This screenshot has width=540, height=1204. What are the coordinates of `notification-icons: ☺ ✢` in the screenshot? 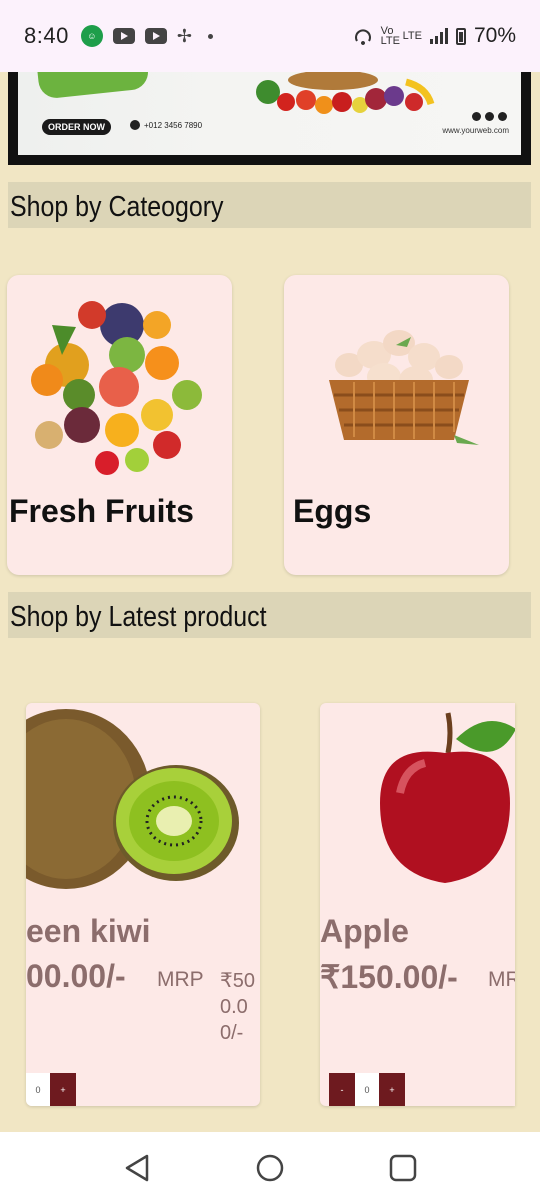 It's located at (146, 36).